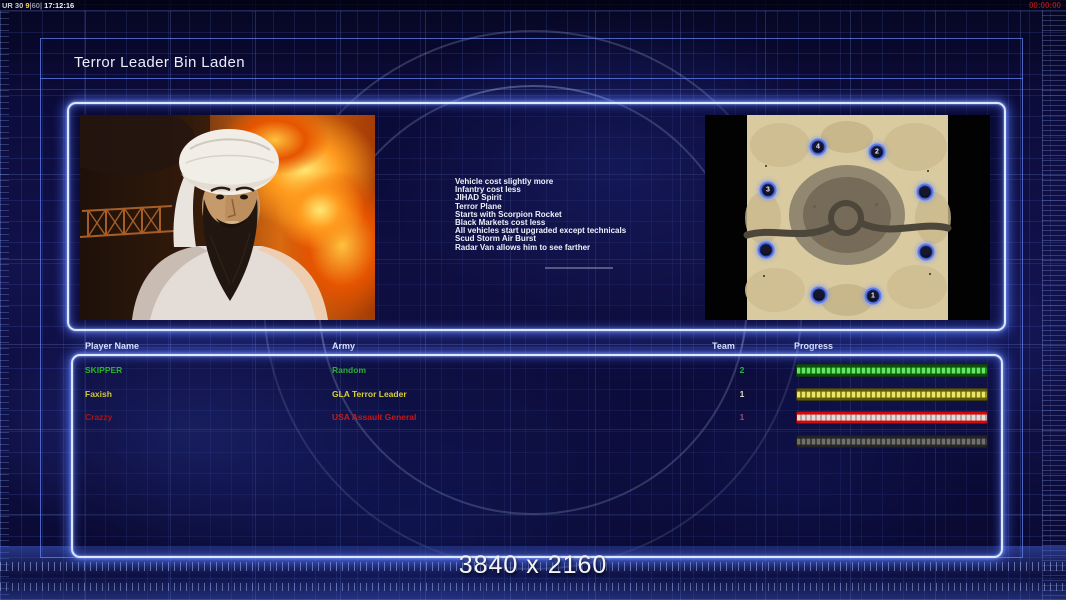  What do you see at coordinates (814, 346) in the screenshot?
I see `column-header-progress: Progress` at bounding box center [814, 346].